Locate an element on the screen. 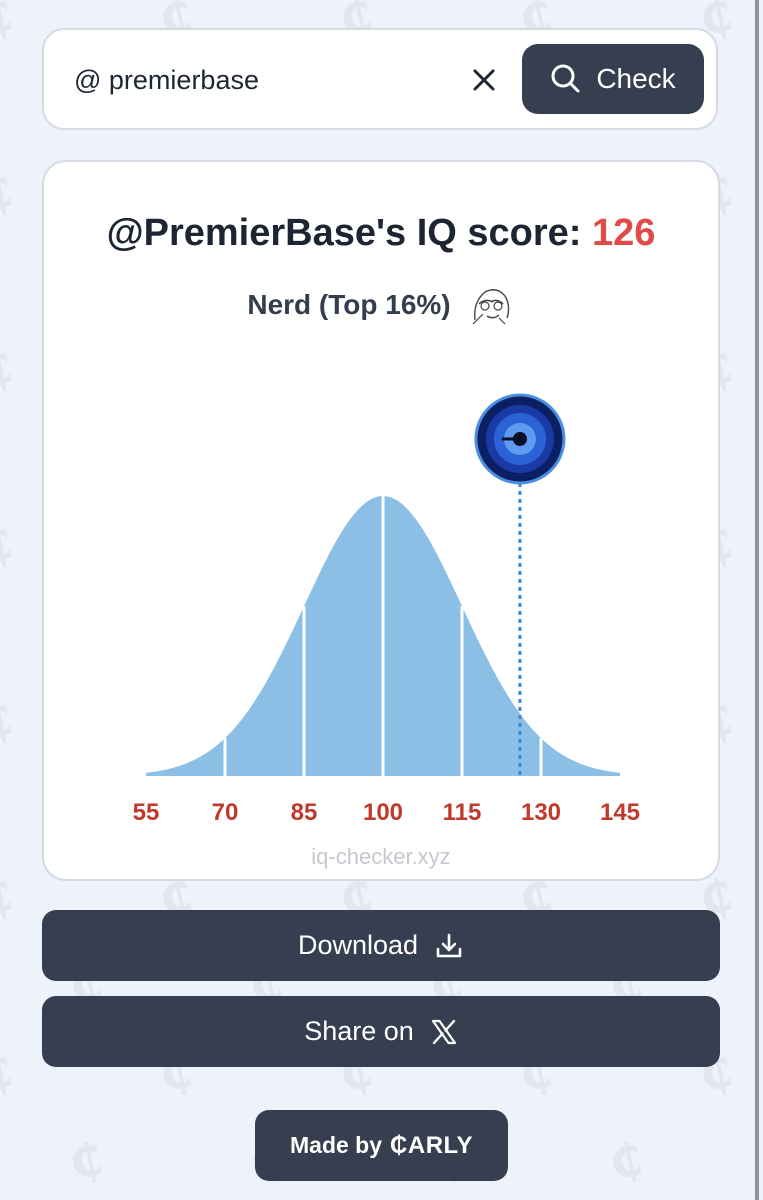 The image size is (763, 1200). user-avatar is located at coordinates (520, 439).